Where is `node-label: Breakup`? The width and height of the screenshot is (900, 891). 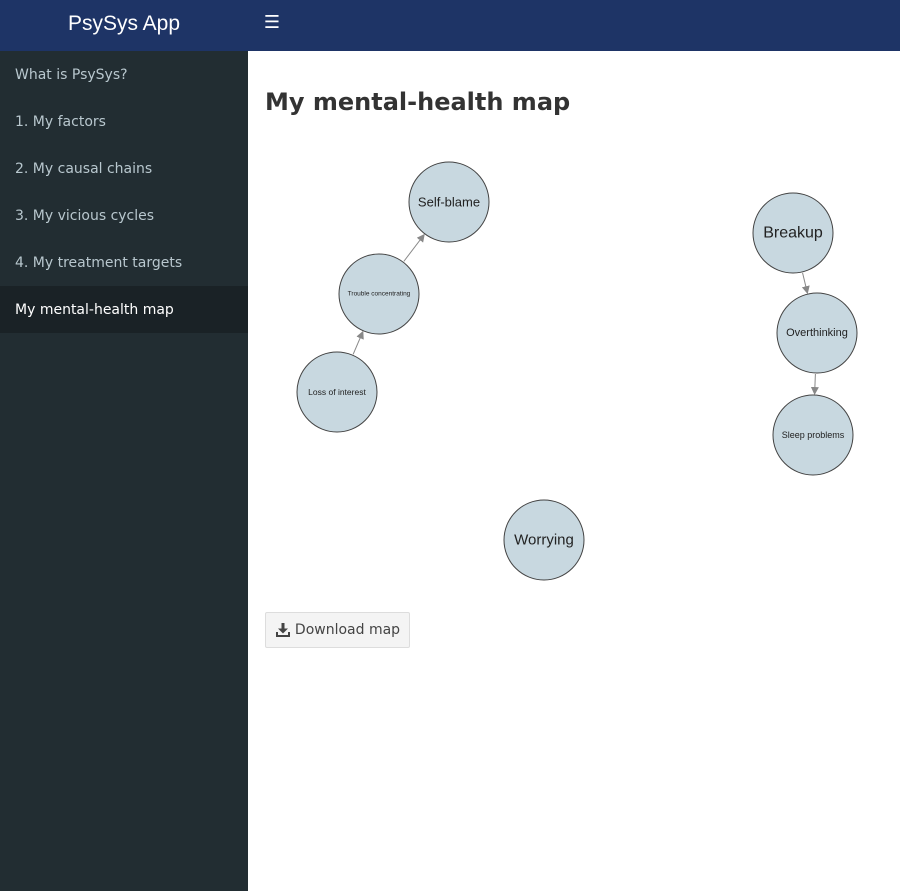
node-label: Breakup is located at coordinates (793, 233).